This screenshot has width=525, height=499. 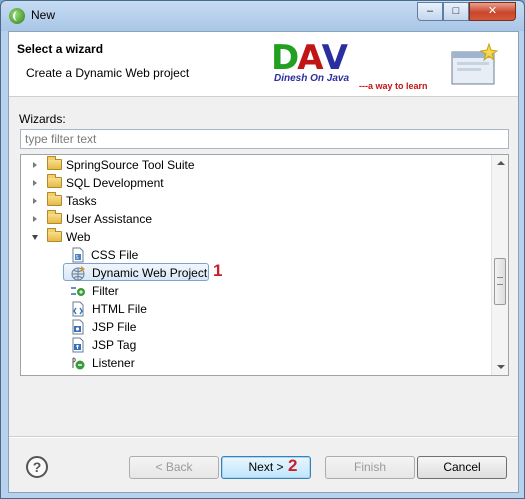 I want to click on logo-letter-d: D, so click(x=285, y=58).